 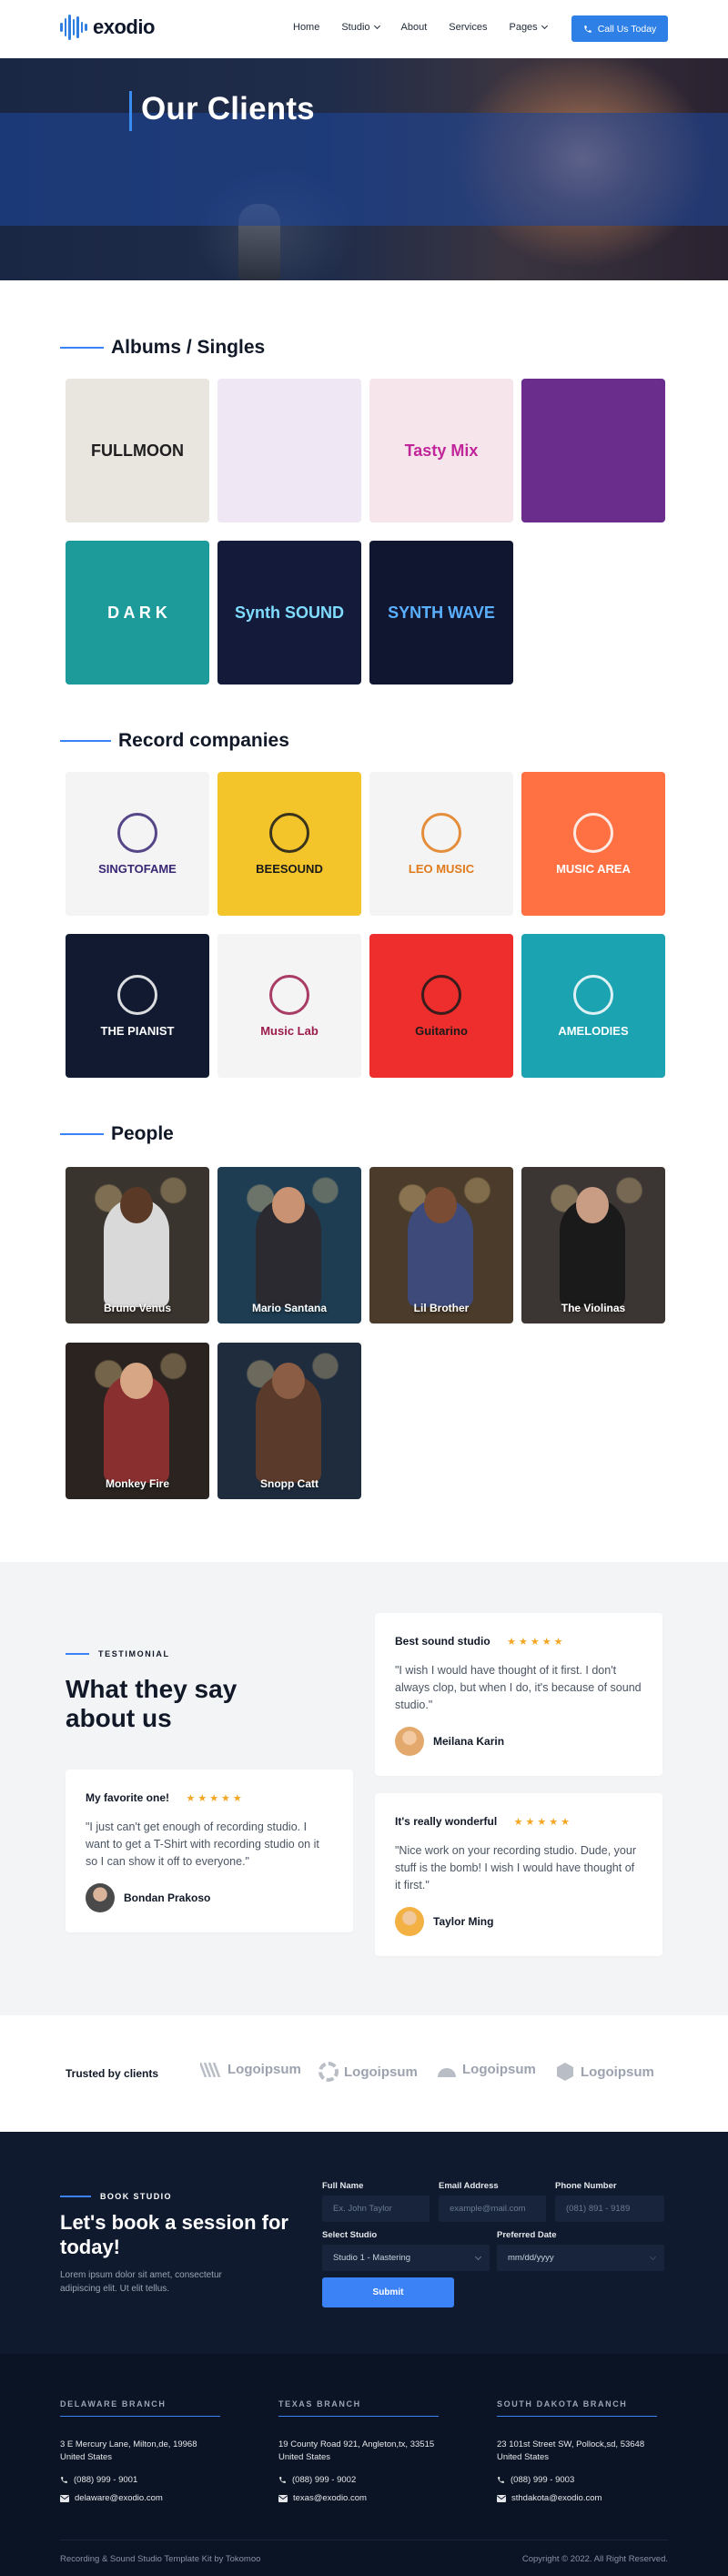 I want to click on record-company-name: AMELODIES, so click(x=594, y=1030).